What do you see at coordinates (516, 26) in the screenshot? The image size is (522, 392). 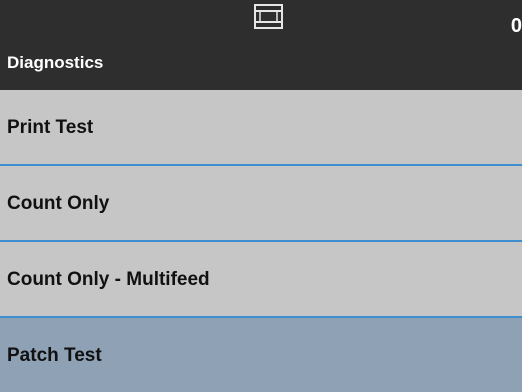 I see `document-count: 0` at bounding box center [516, 26].